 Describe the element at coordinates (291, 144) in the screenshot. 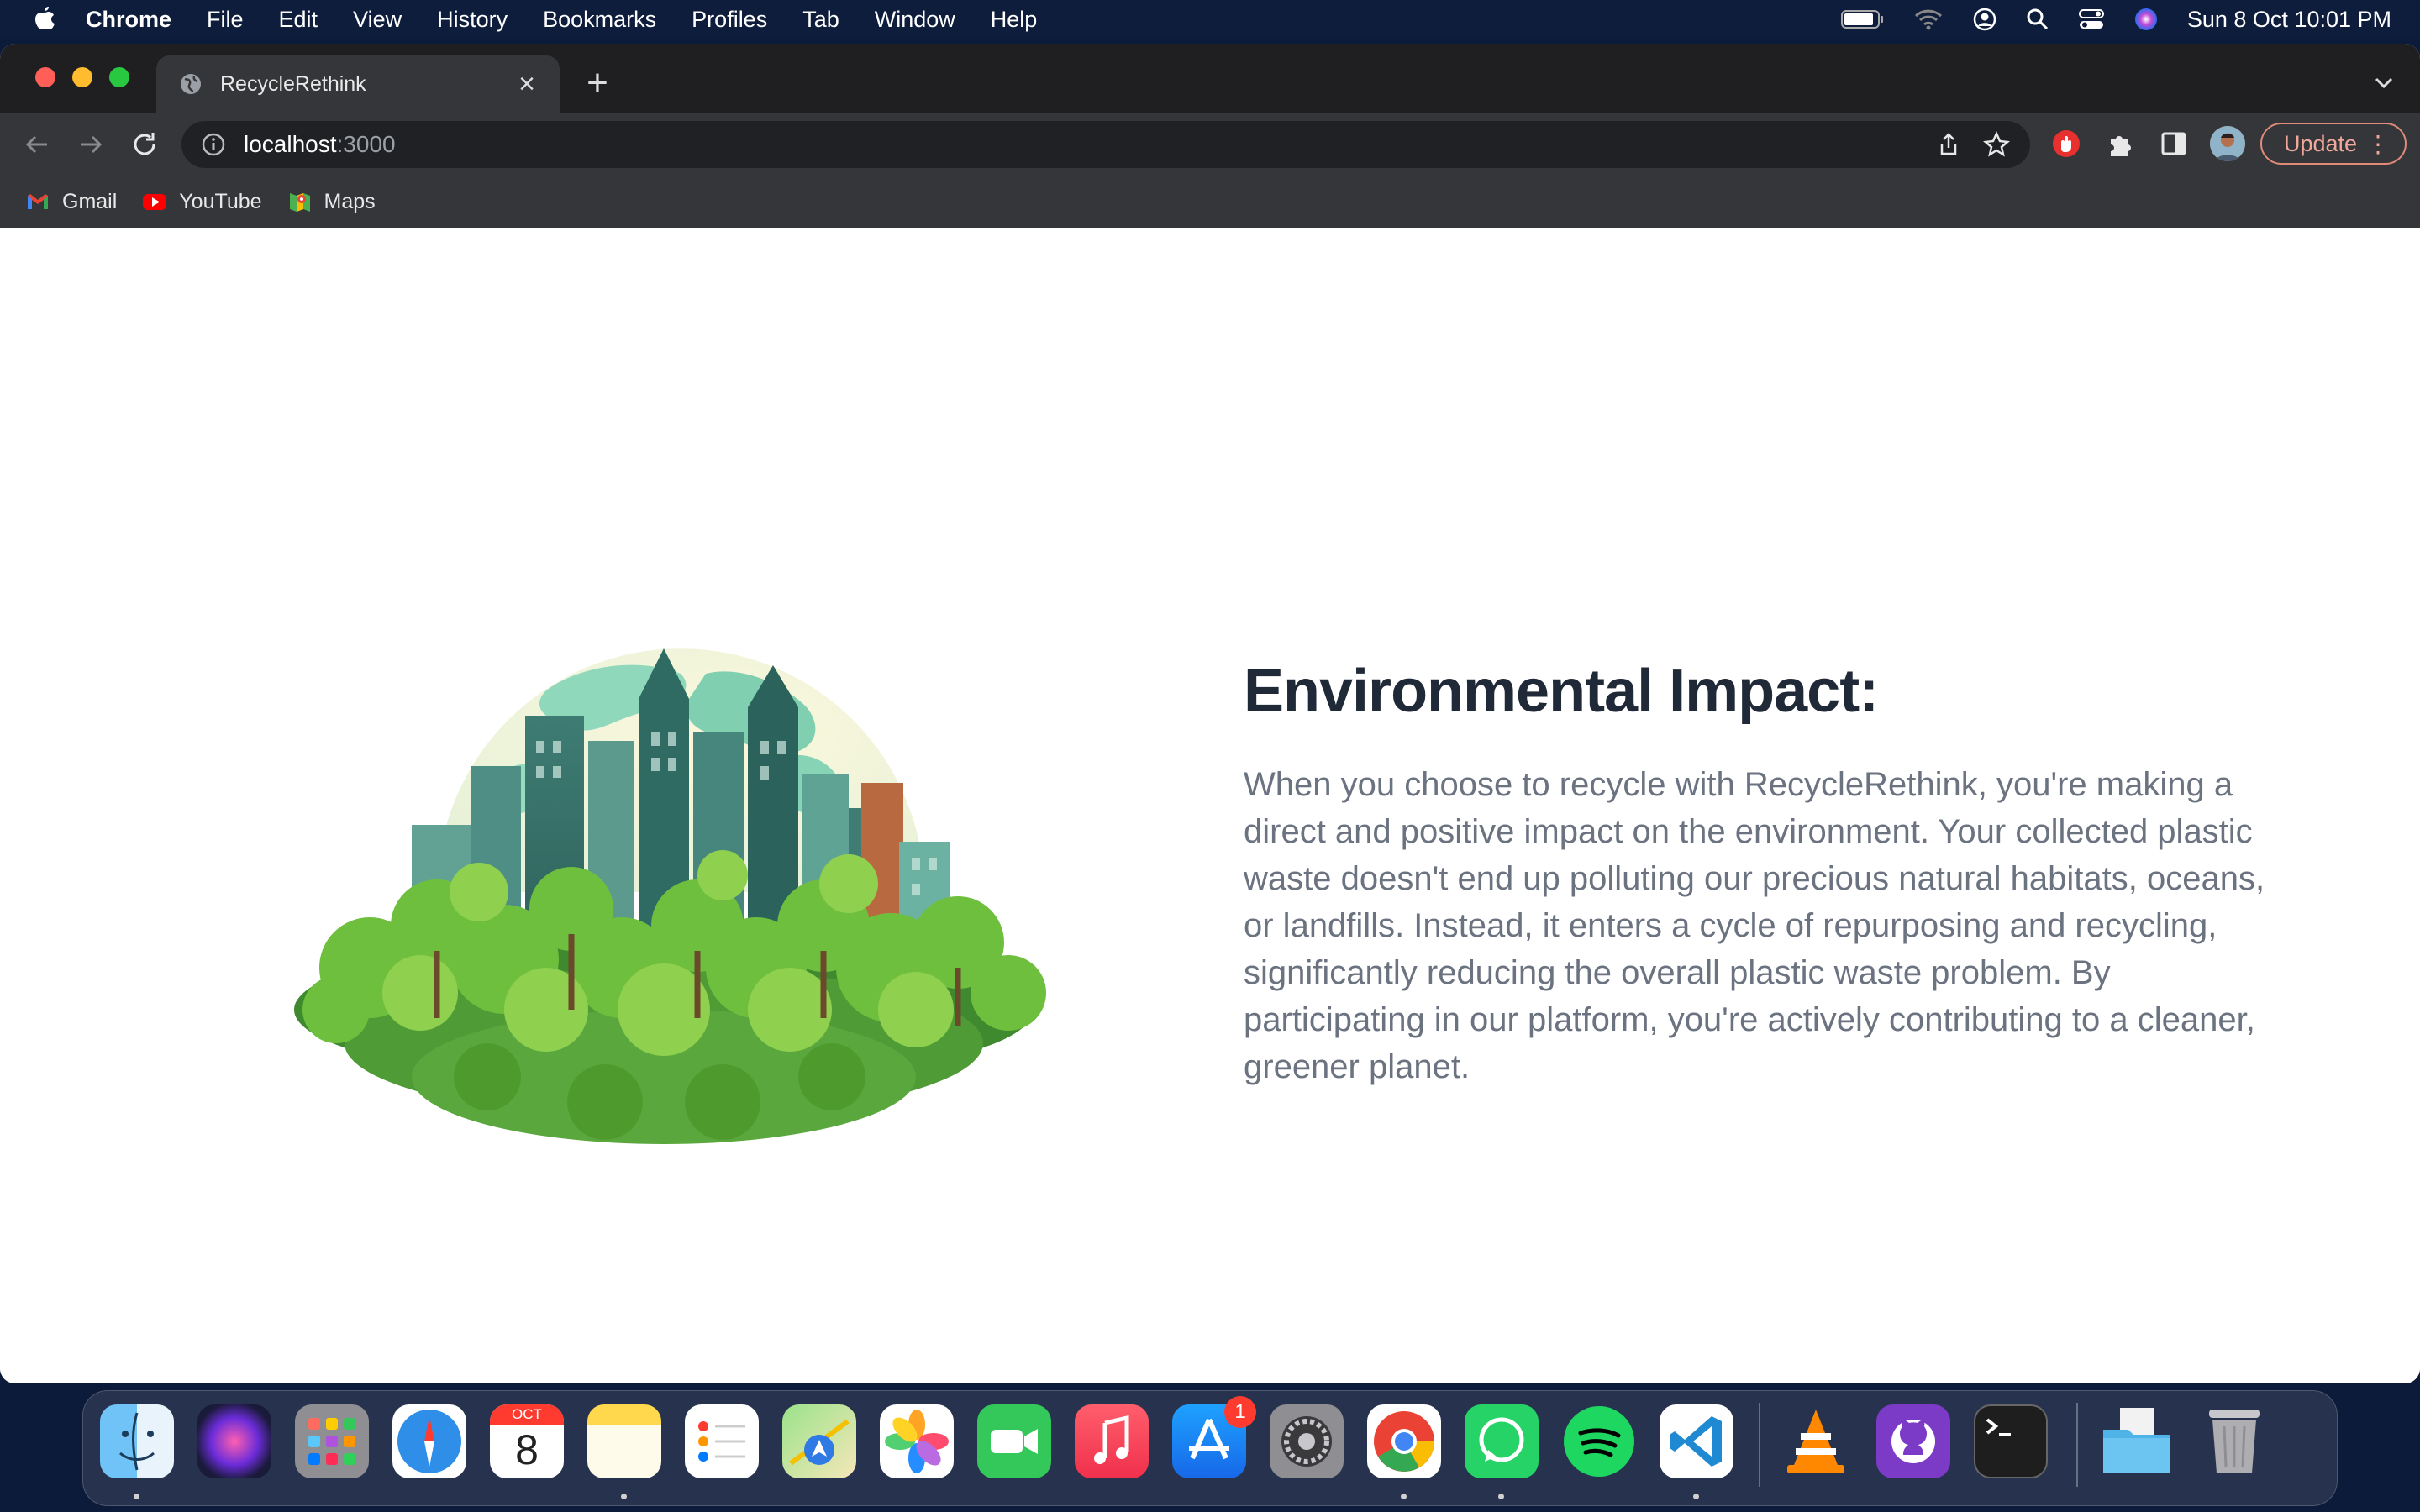

I see `url-host: localhost` at that location.